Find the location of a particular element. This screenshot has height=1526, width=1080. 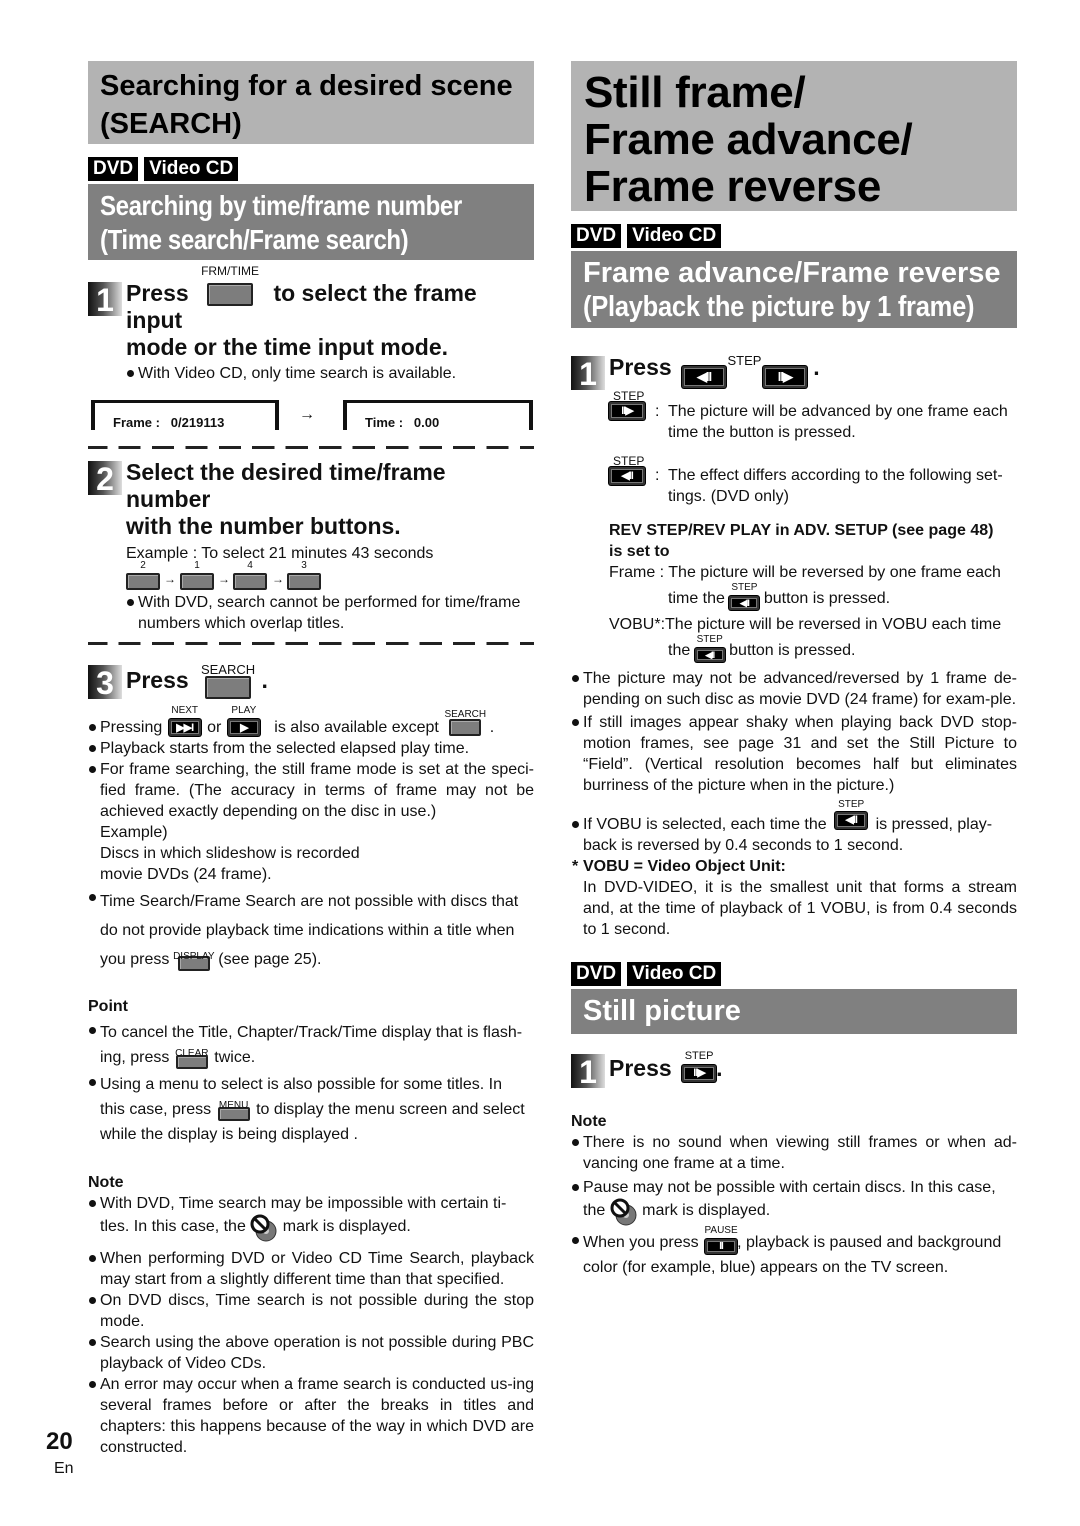

button-label: STEP is located at coordinates (744, 360).